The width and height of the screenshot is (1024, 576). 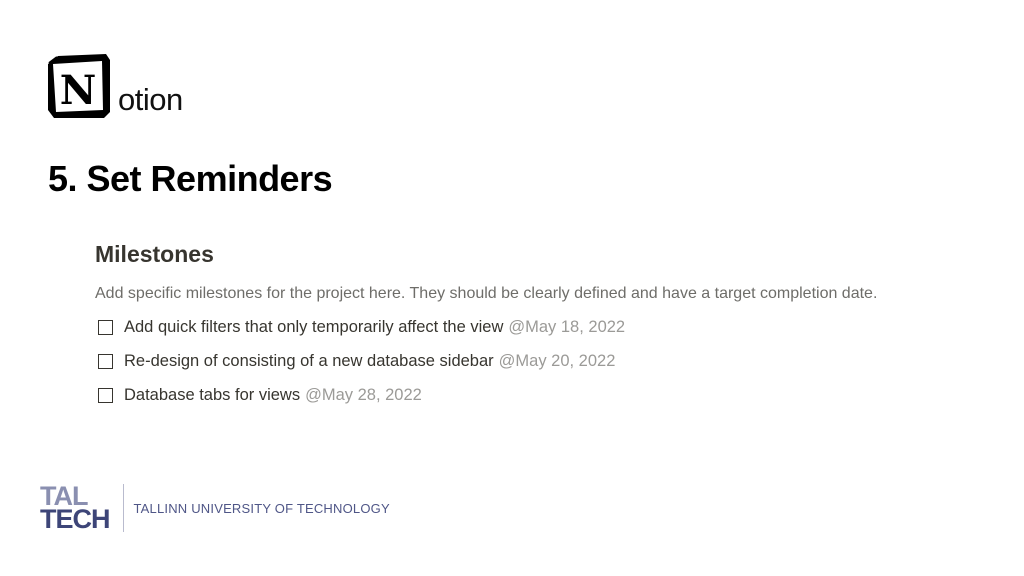 I want to click on footer-divider, so click(x=123, y=508).